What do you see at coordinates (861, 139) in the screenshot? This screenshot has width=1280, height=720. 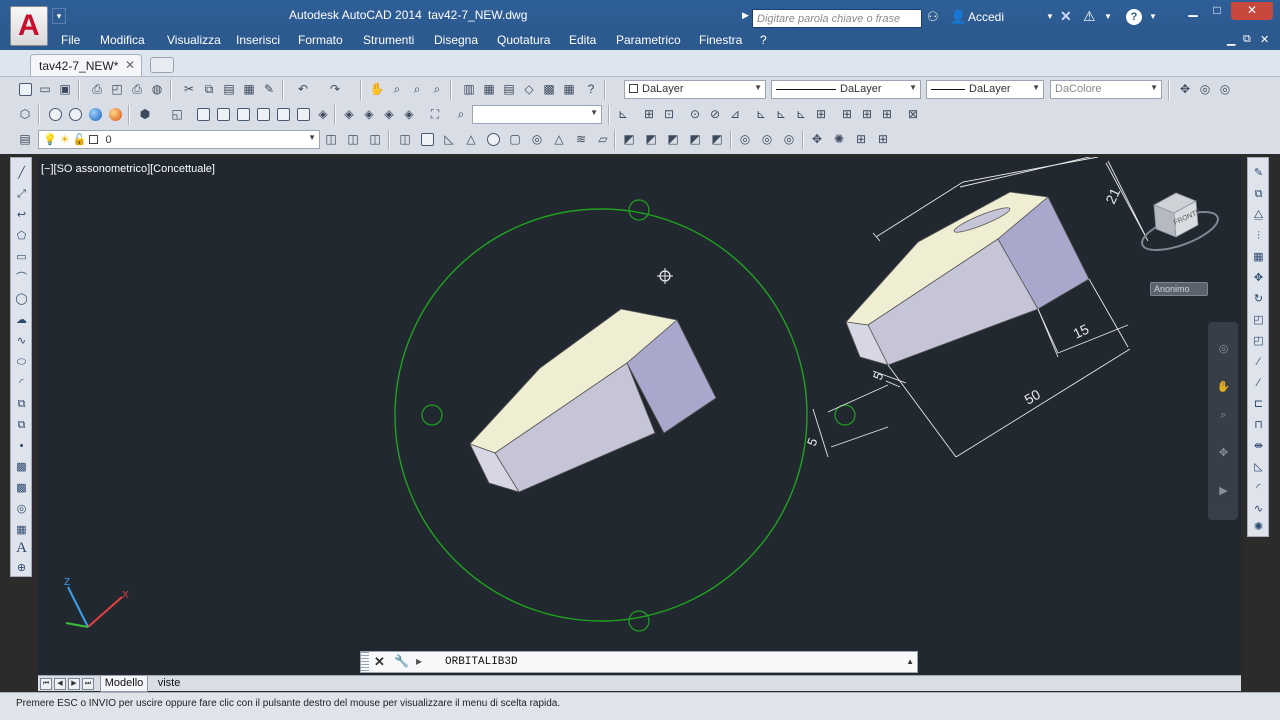 I see `3d-align-icon: ⊞` at bounding box center [861, 139].